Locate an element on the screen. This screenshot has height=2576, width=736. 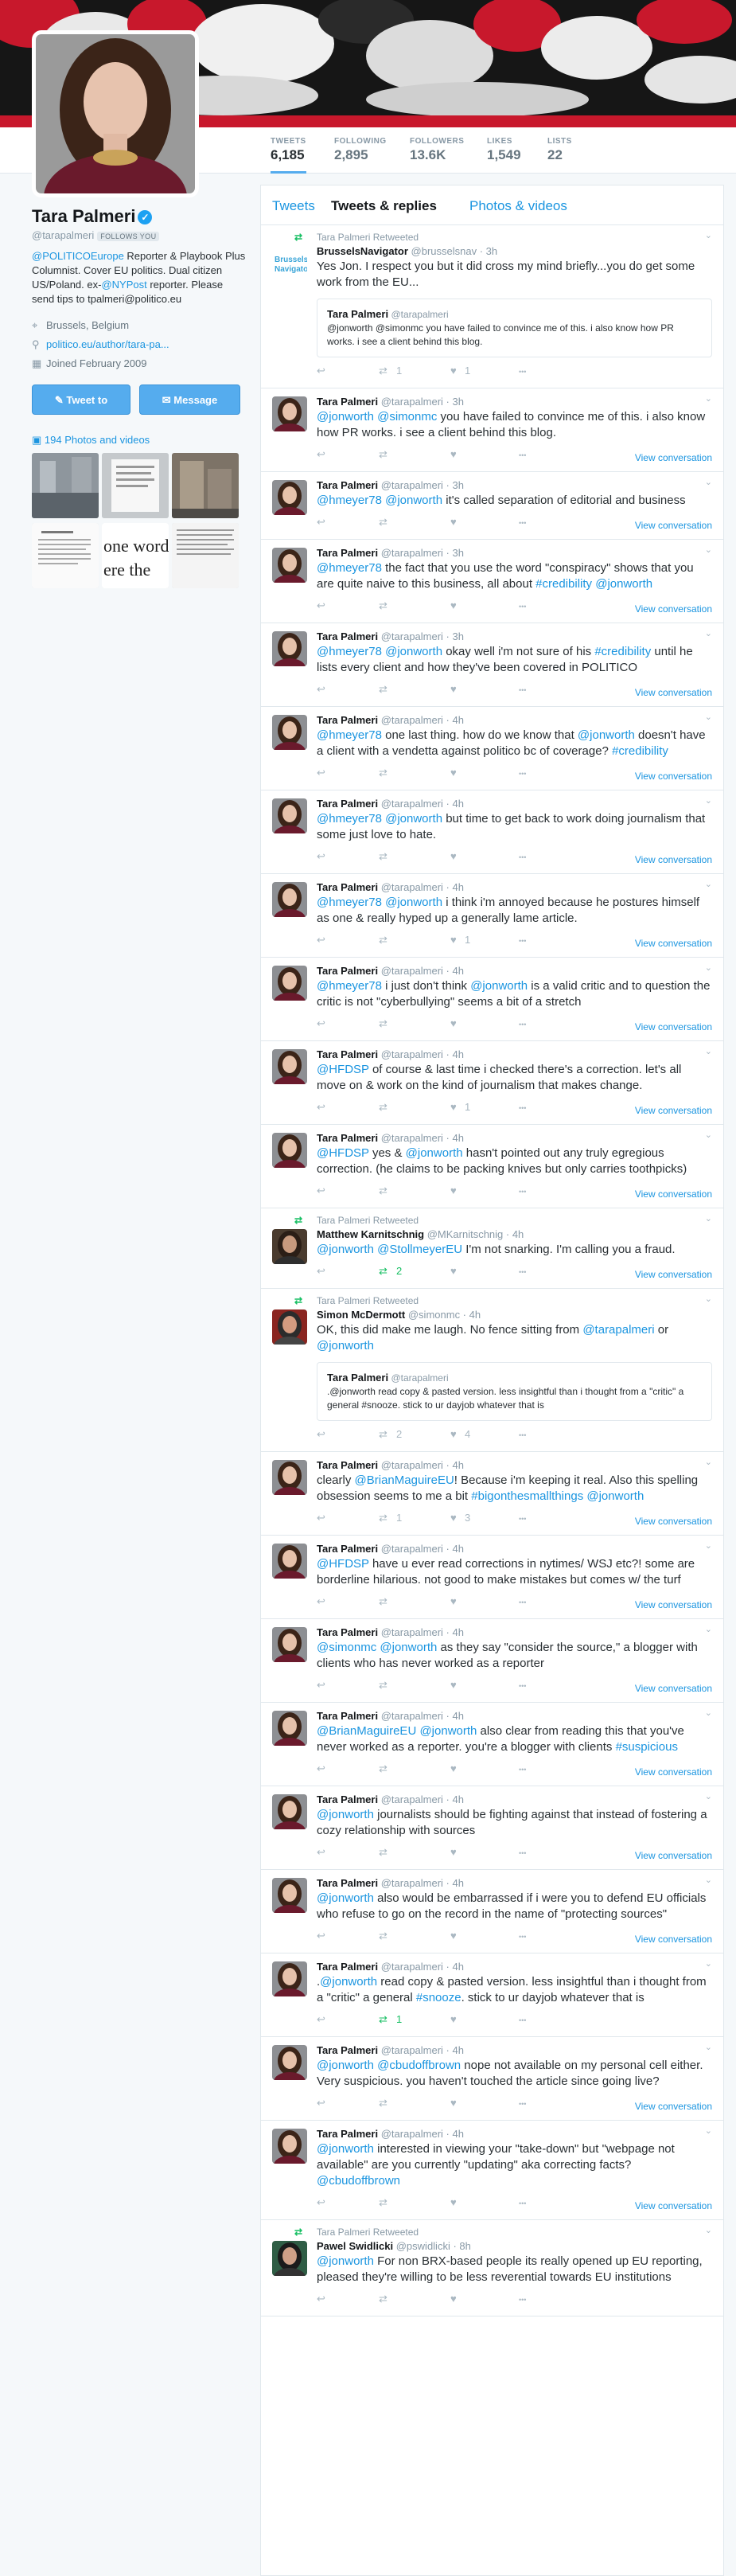
stat-lists: LISTS 22 is located at coordinates (559, 155).